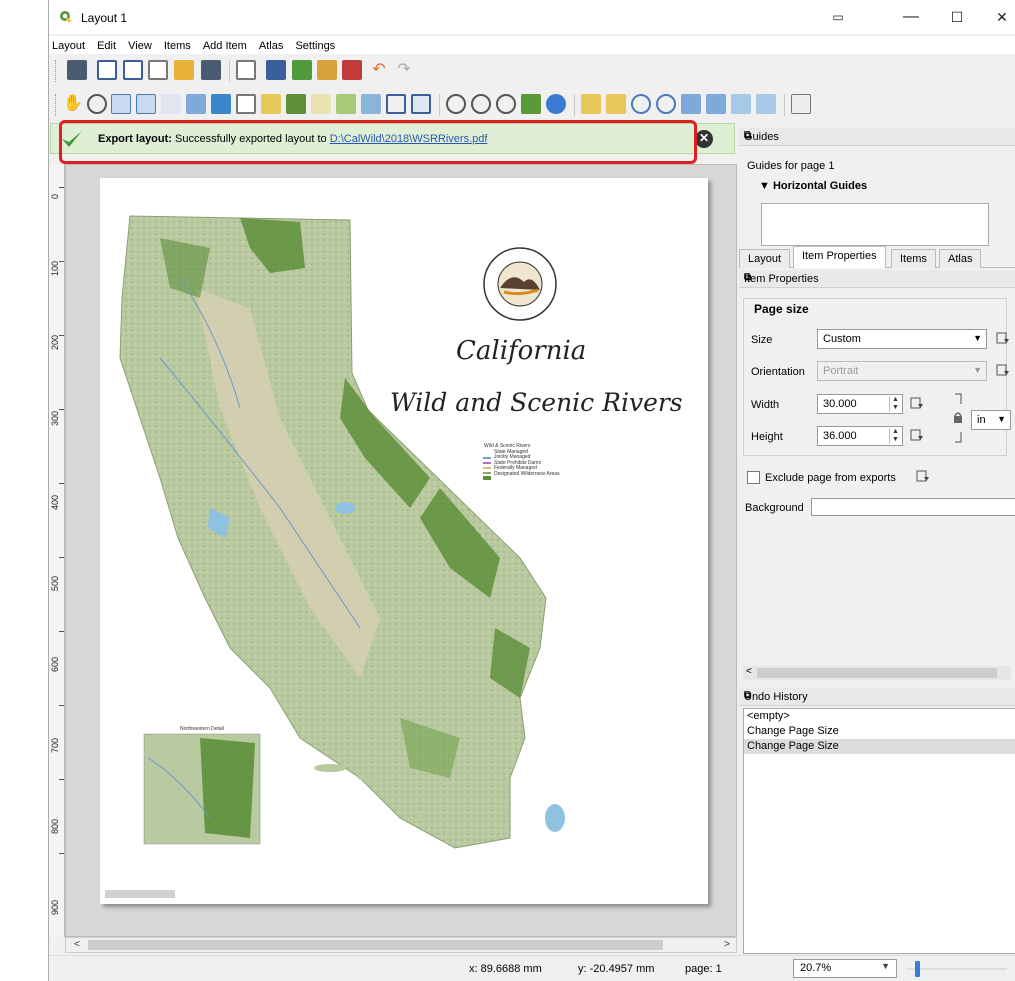 This screenshot has height=981, width=1015. Describe the element at coordinates (73, 104) in the screenshot. I see `pan-tool-icon: ✋` at that location.